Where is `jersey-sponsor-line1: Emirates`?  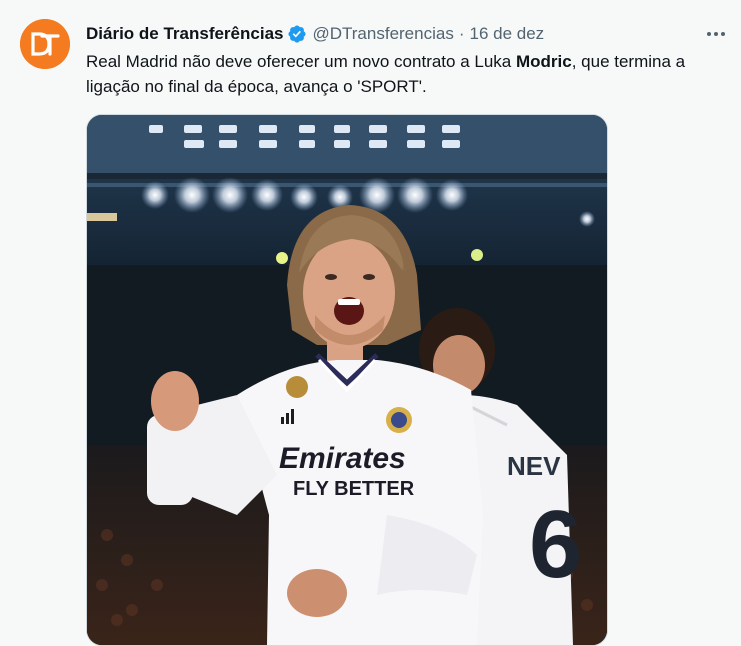
jersey-sponsor-line1: Emirates is located at coordinates (342, 458).